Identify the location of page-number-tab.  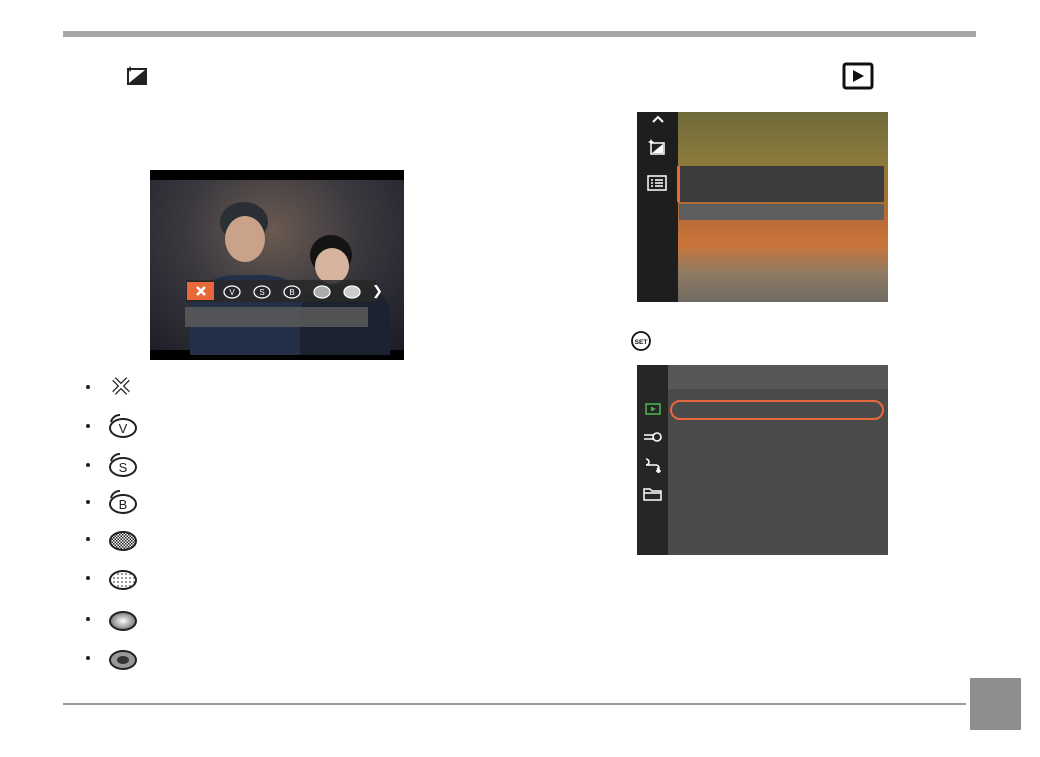
(995, 704).